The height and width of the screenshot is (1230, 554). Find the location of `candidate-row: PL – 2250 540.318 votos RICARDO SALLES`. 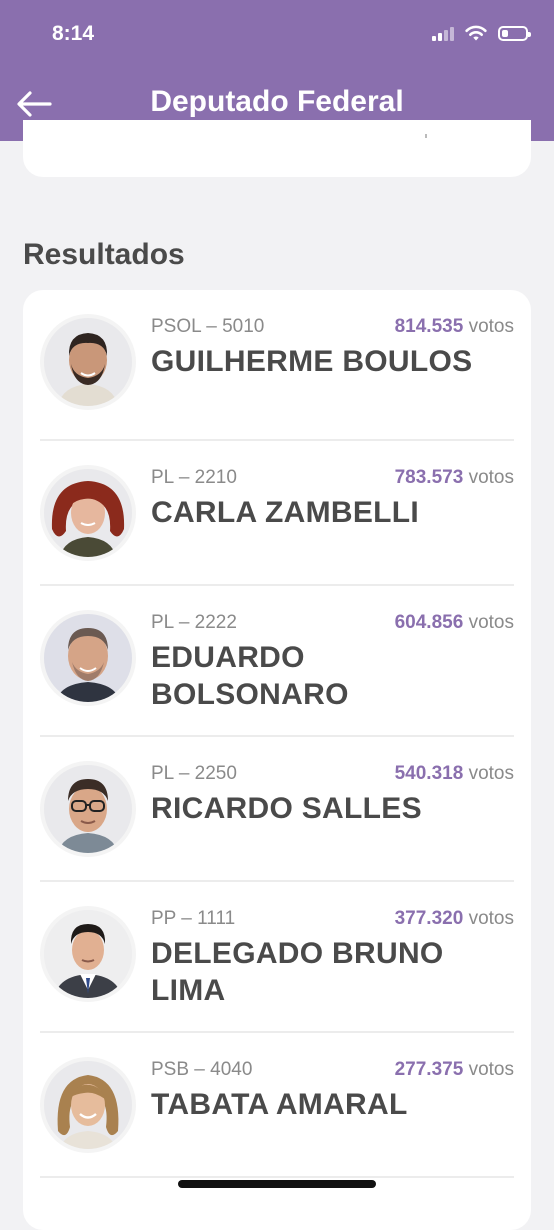

candidate-row: PL – 2250 540.318 votos RICARDO SALLES is located at coordinates (277, 809).